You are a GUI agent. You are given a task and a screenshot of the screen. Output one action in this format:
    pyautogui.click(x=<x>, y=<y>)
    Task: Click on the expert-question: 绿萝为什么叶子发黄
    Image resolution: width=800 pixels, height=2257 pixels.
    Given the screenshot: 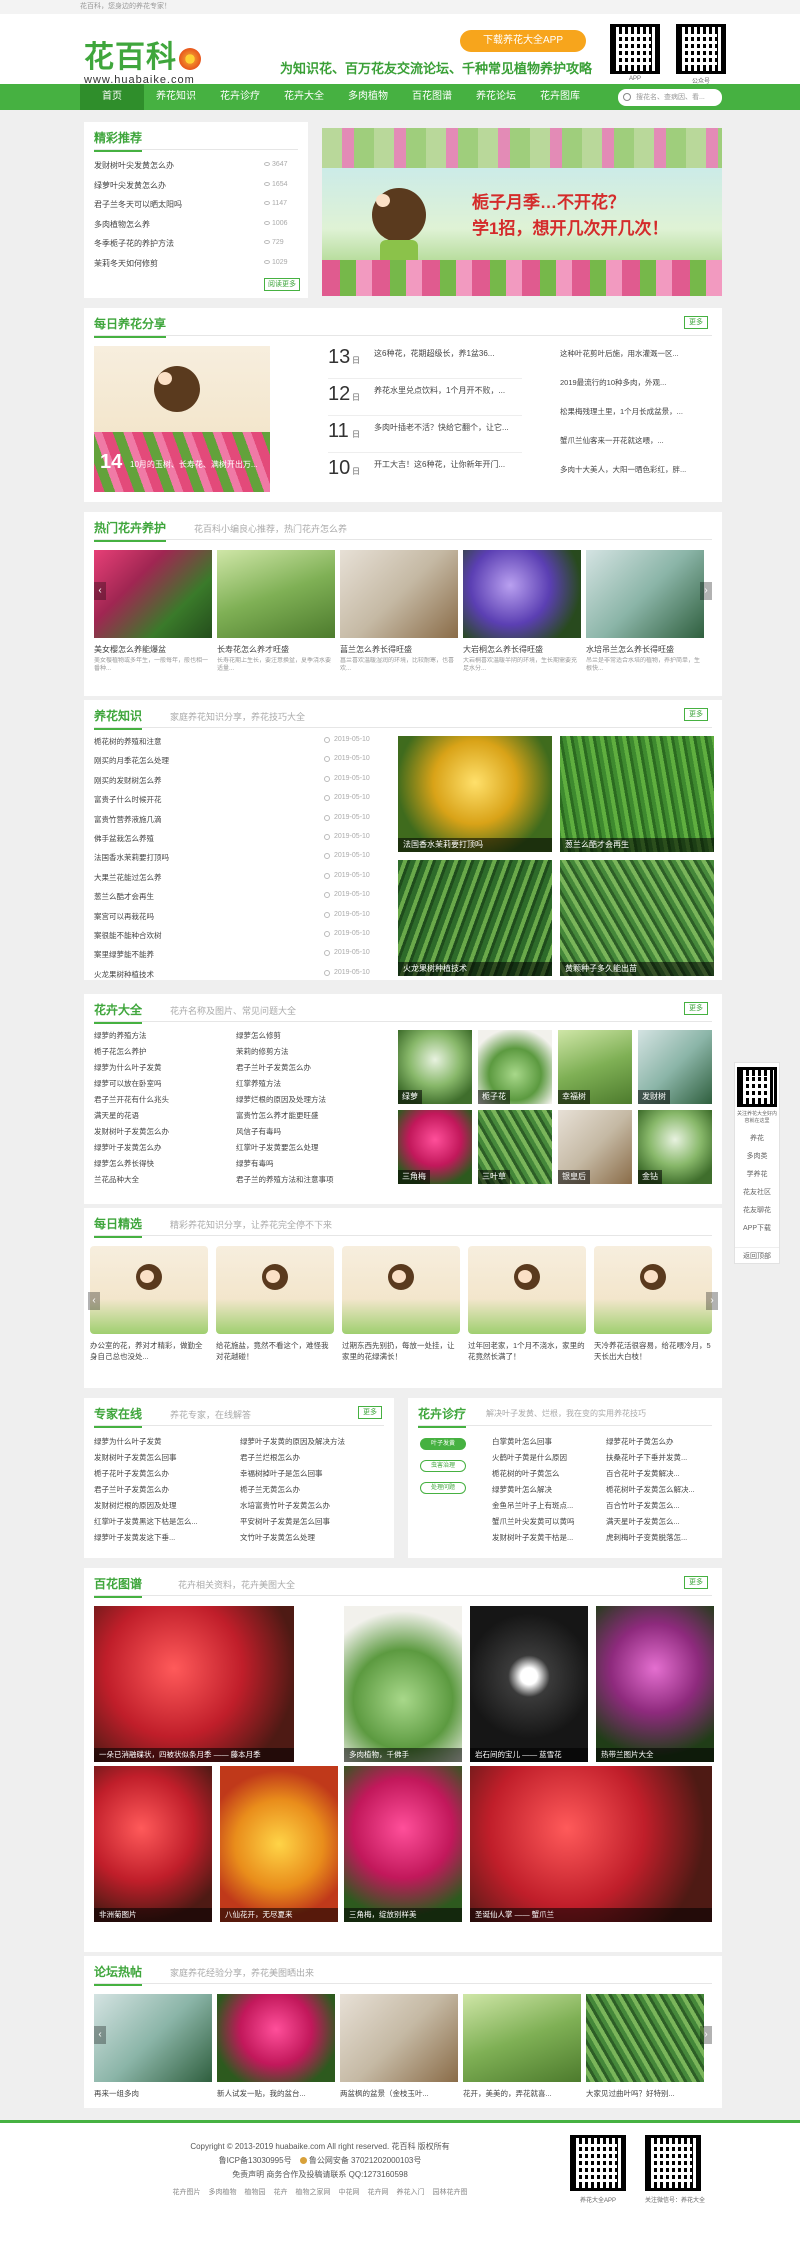 What is the action you would take?
    pyautogui.click(x=164, y=1441)
    